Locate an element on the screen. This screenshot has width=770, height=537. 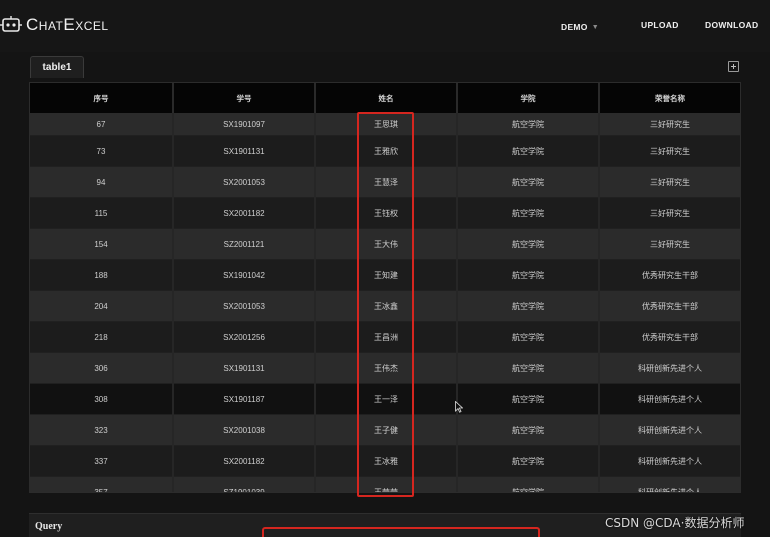
table-cell: 188 is located at coordinates (102, 275).